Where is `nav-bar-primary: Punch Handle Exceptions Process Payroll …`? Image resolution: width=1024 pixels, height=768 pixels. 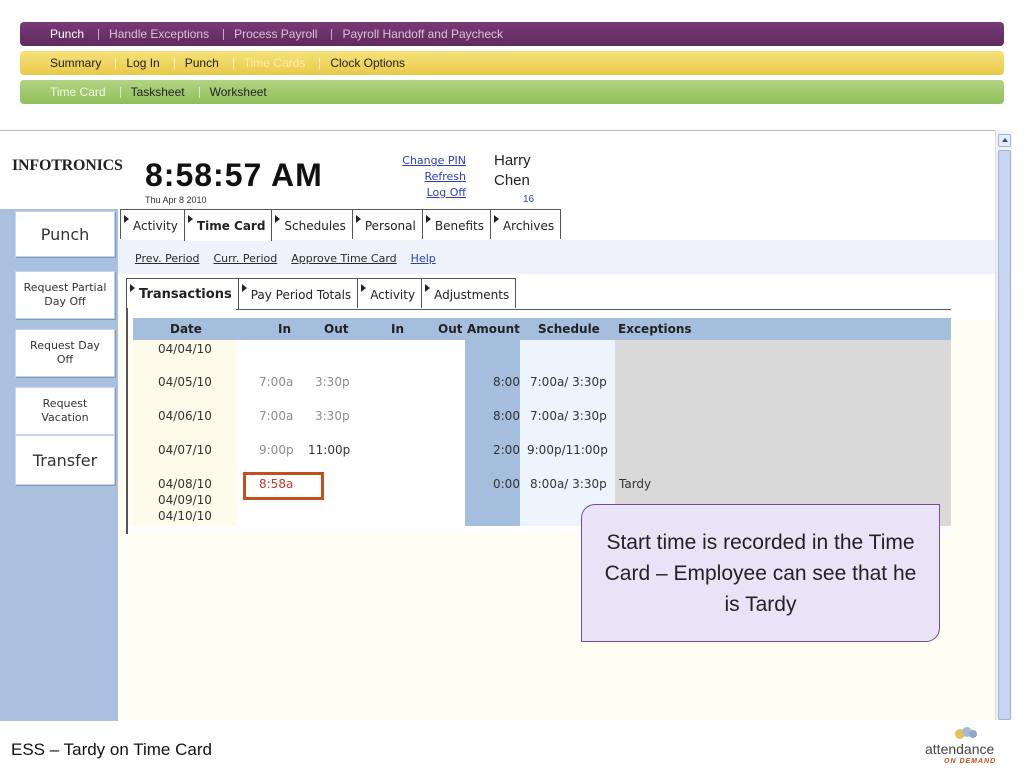
nav-bar-primary: Punch Handle Exceptions Process Payroll … is located at coordinates (512, 34).